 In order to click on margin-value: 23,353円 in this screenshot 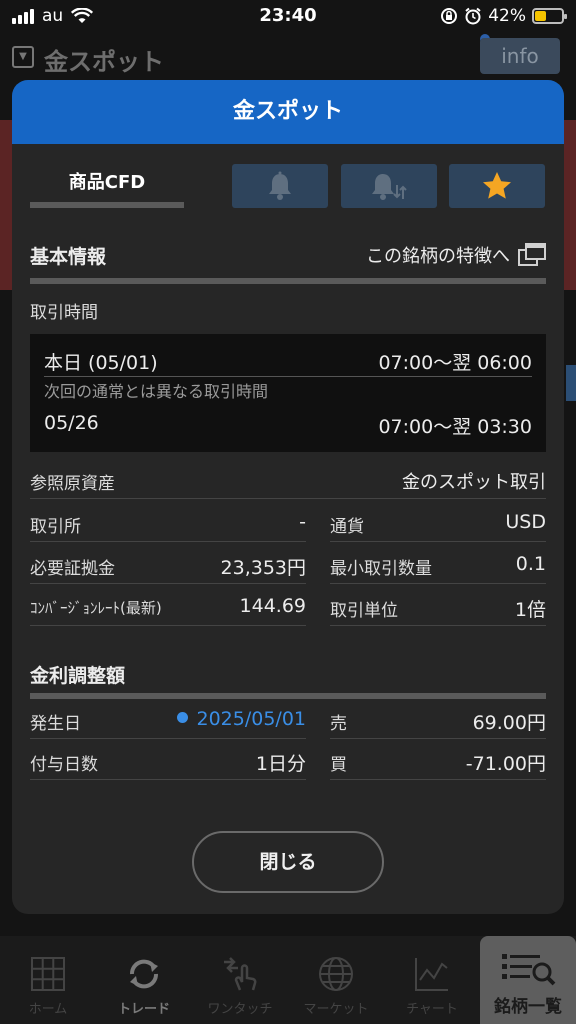, I will do `click(263, 568)`.